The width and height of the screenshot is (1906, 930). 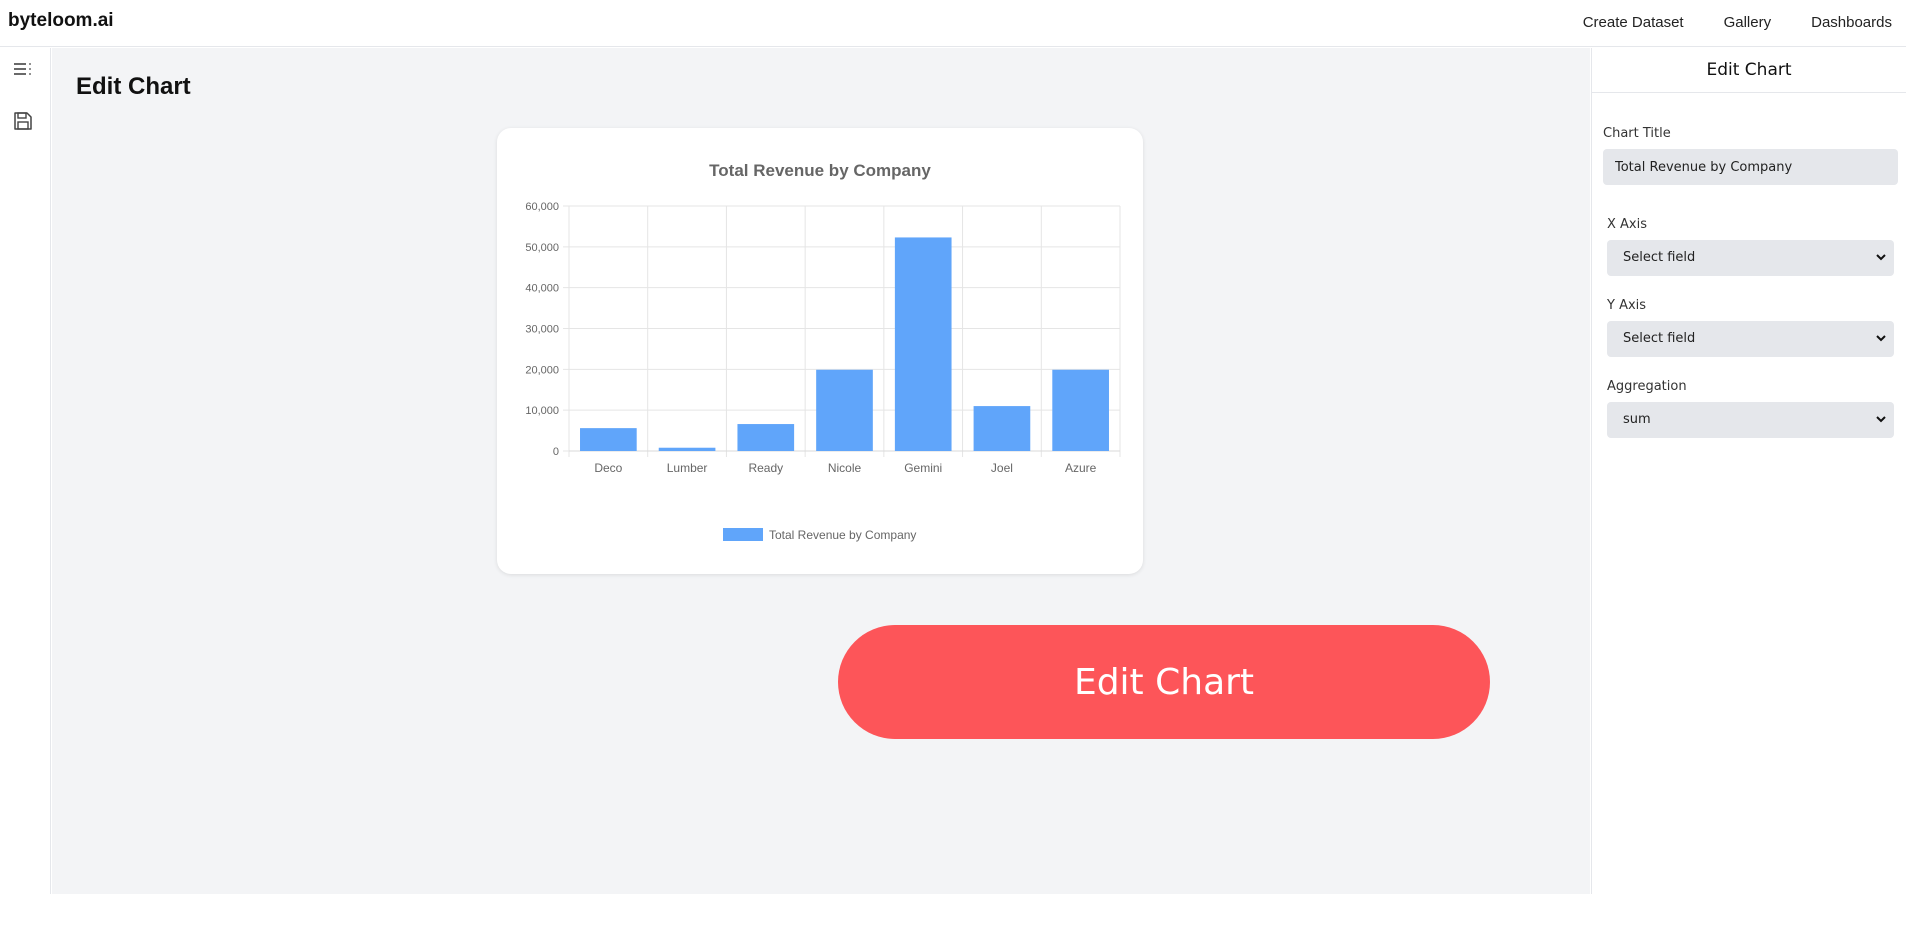 What do you see at coordinates (1750, 339) in the screenshot?
I see `y-axis-select: Select field` at bounding box center [1750, 339].